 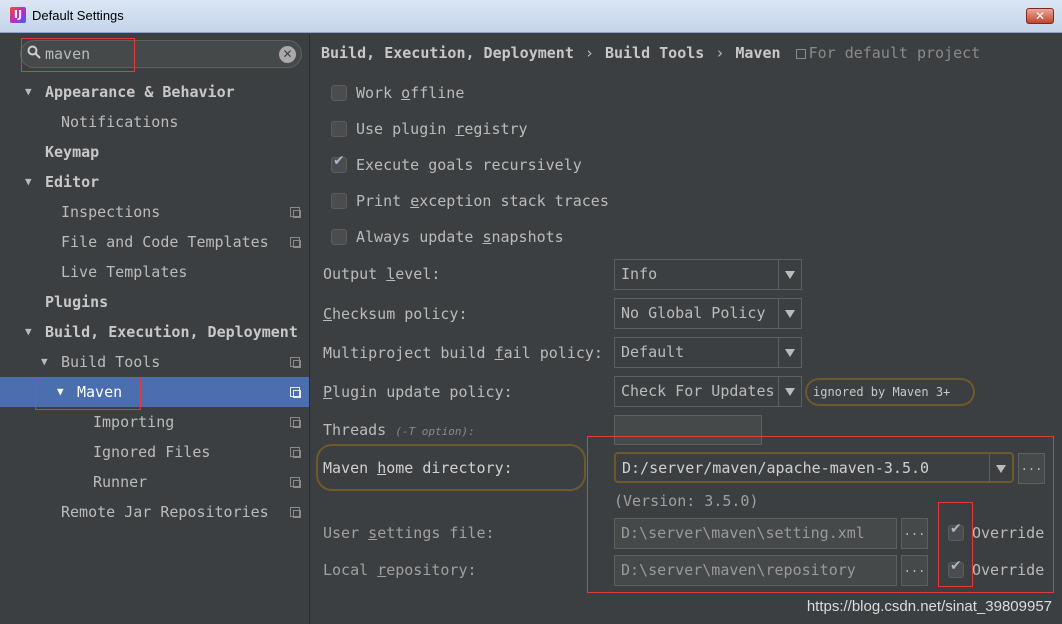 I want to click on checksum-policy-value: No Global Policy, so click(x=693, y=313).